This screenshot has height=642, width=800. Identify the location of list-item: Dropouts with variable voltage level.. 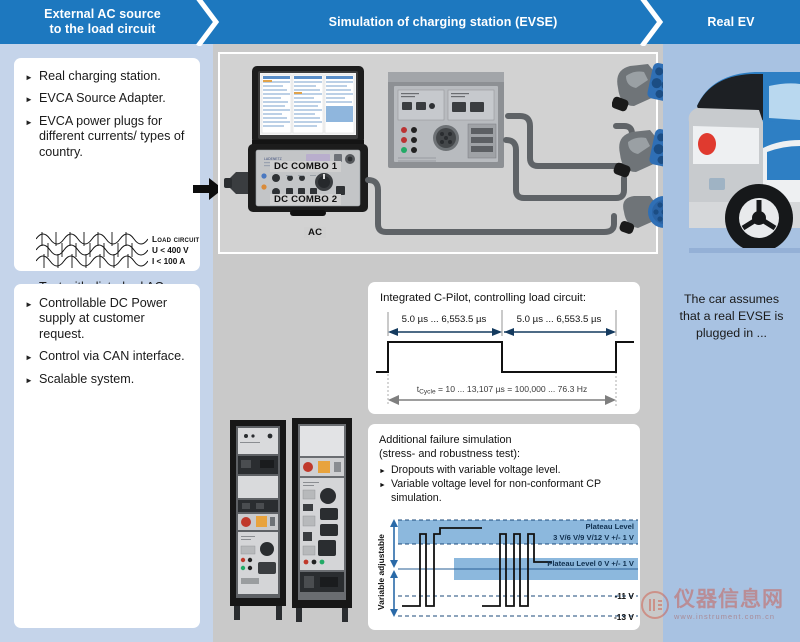
(504, 471).